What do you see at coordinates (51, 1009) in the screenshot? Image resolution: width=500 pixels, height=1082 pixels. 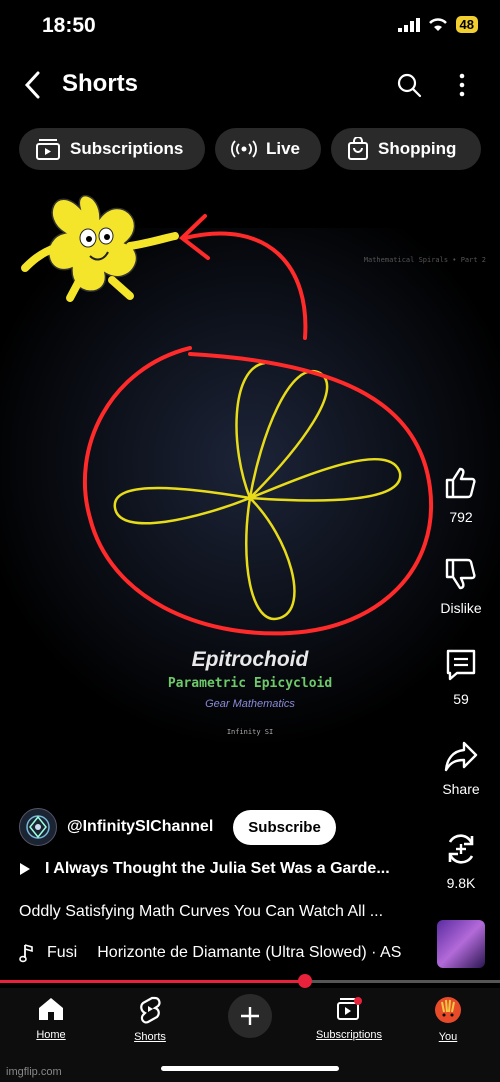 I see `home-icon` at bounding box center [51, 1009].